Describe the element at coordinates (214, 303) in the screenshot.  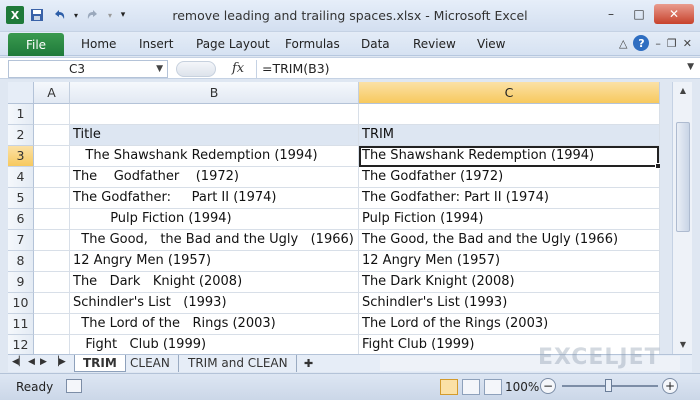
I see `cell-b10: Schindler's List (1993)` at that location.